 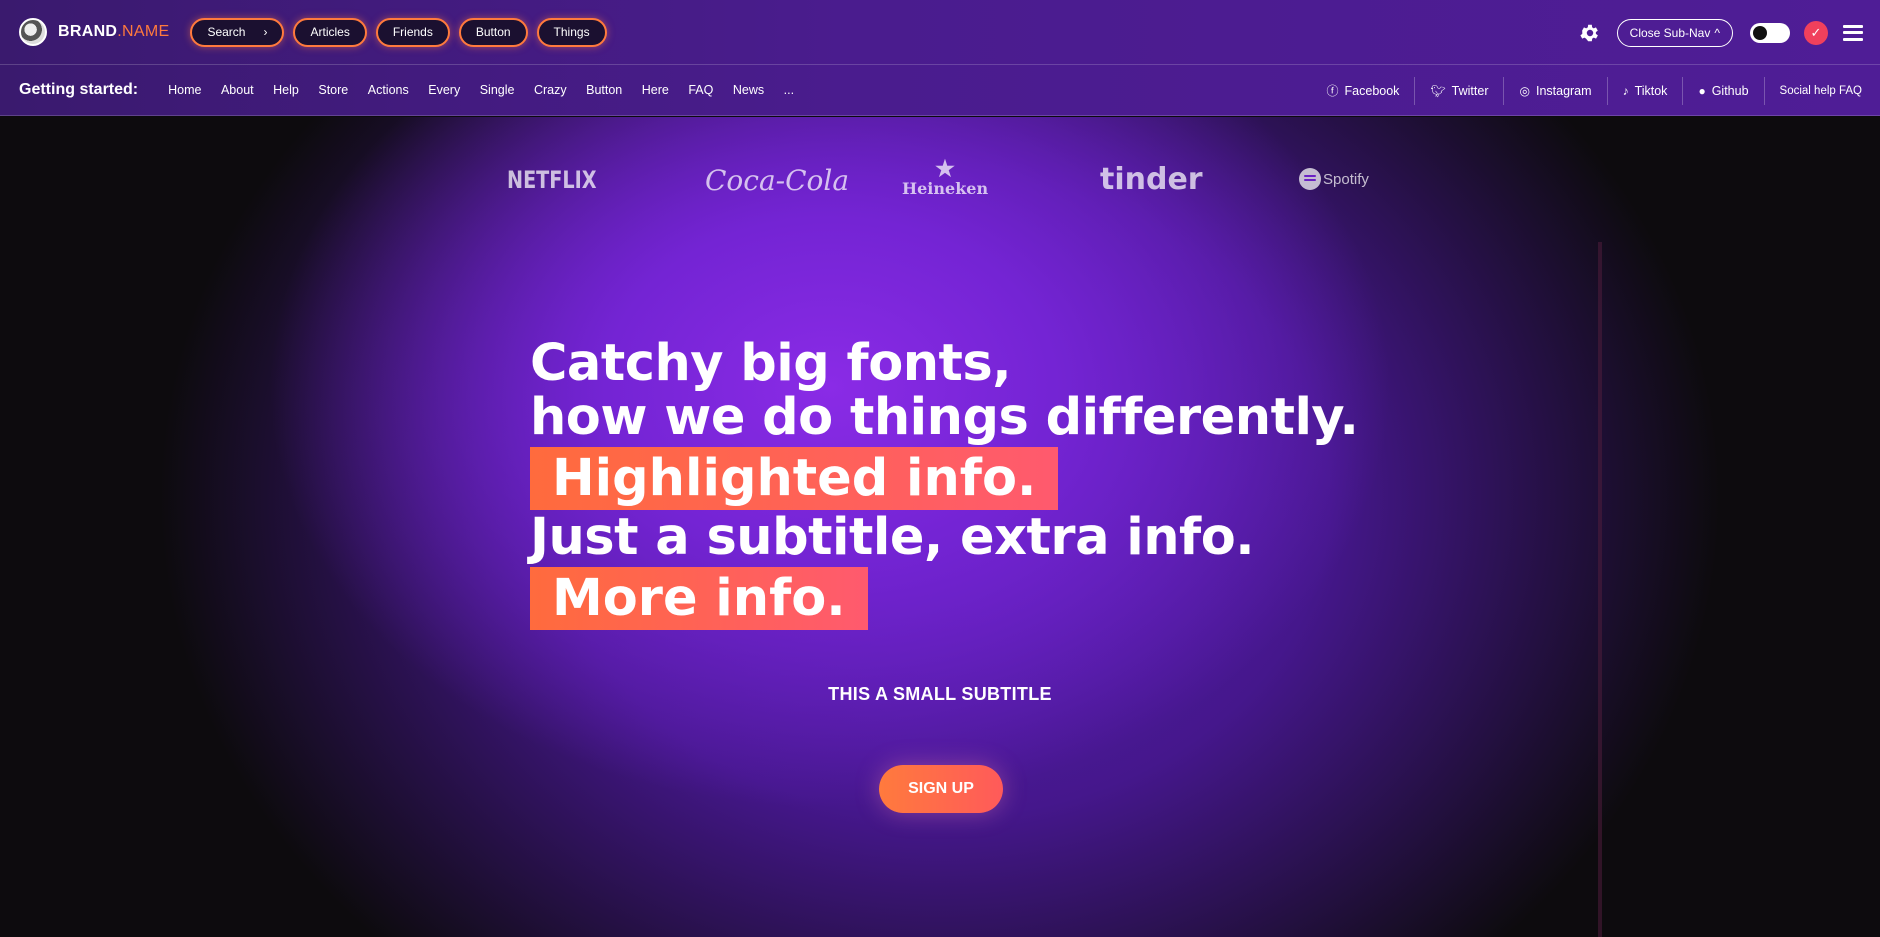 I want to click on brand-logo: BRAND.NAME, so click(x=94, y=32).